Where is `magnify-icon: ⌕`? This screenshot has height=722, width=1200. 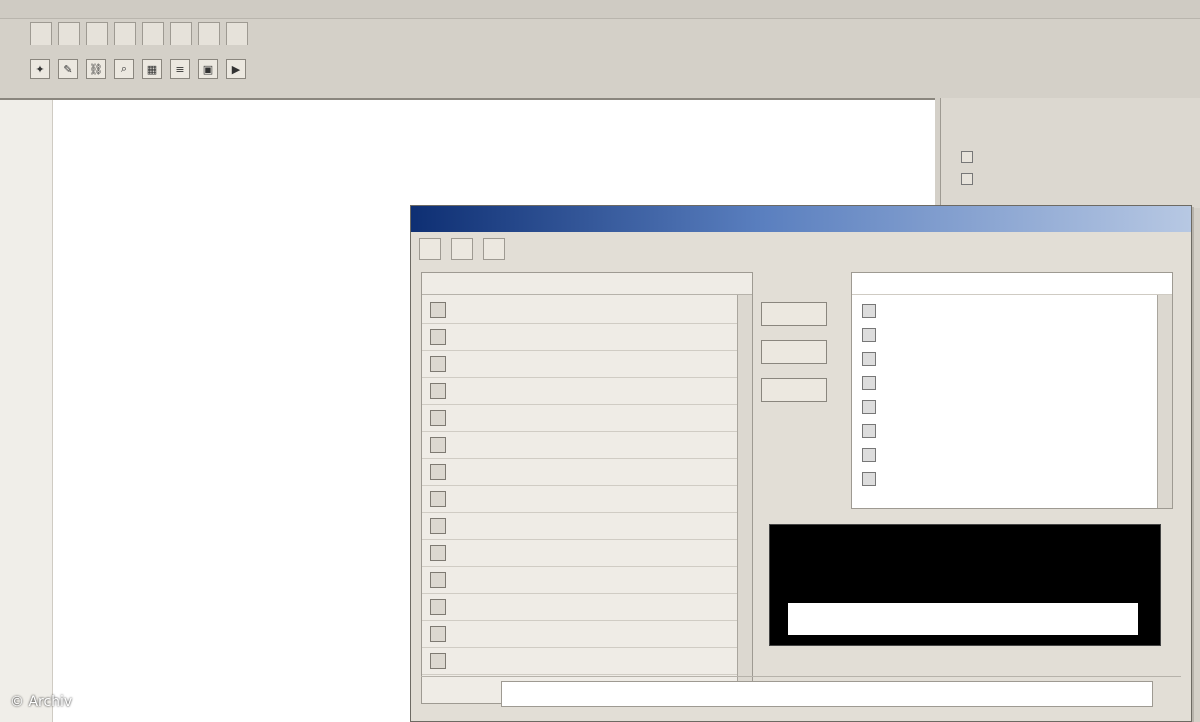
magnify-icon: ⌕ is located at coordinates (124, 69).